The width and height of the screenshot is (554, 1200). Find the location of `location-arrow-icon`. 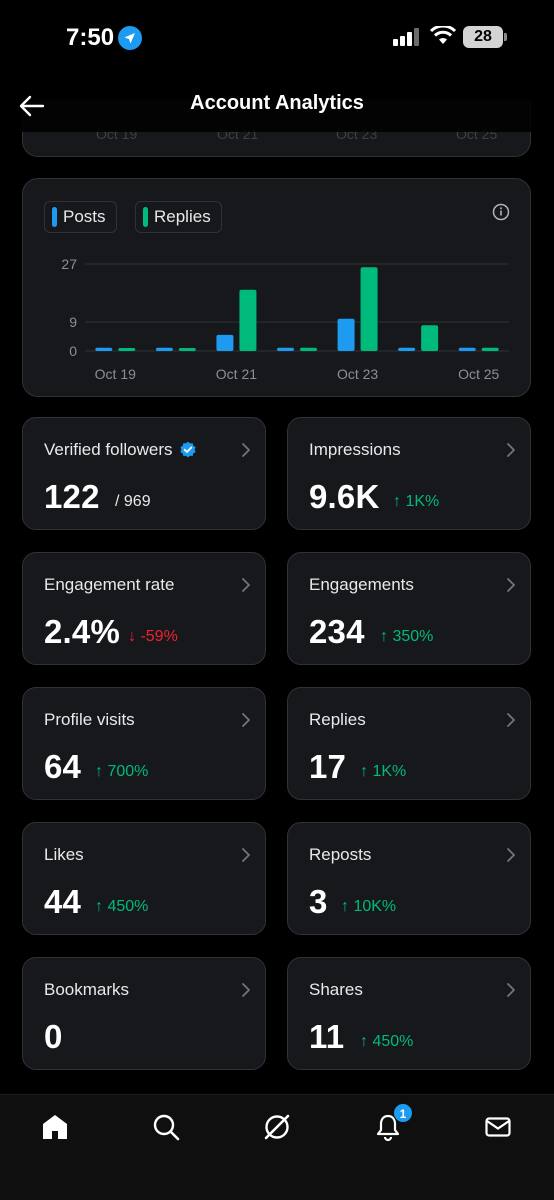

location-arrow-icon is located at coordinates (130, 38).